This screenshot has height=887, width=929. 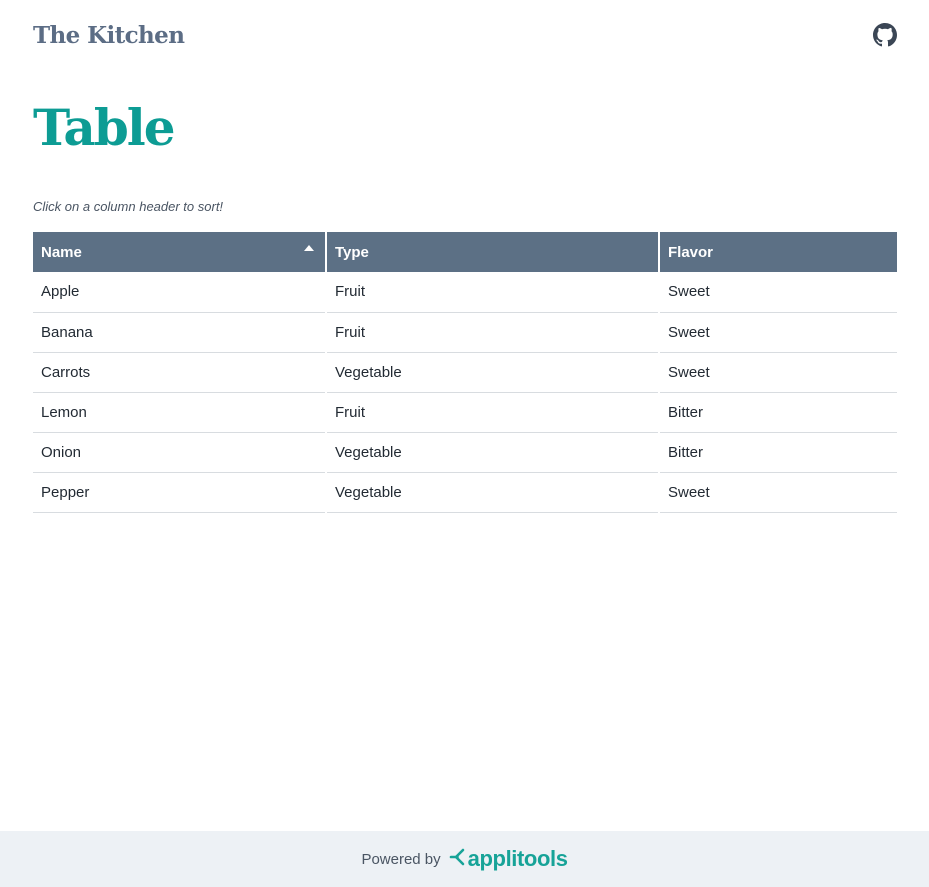 I want to click on applitools-mark-icon, so click(x=457, y=859).